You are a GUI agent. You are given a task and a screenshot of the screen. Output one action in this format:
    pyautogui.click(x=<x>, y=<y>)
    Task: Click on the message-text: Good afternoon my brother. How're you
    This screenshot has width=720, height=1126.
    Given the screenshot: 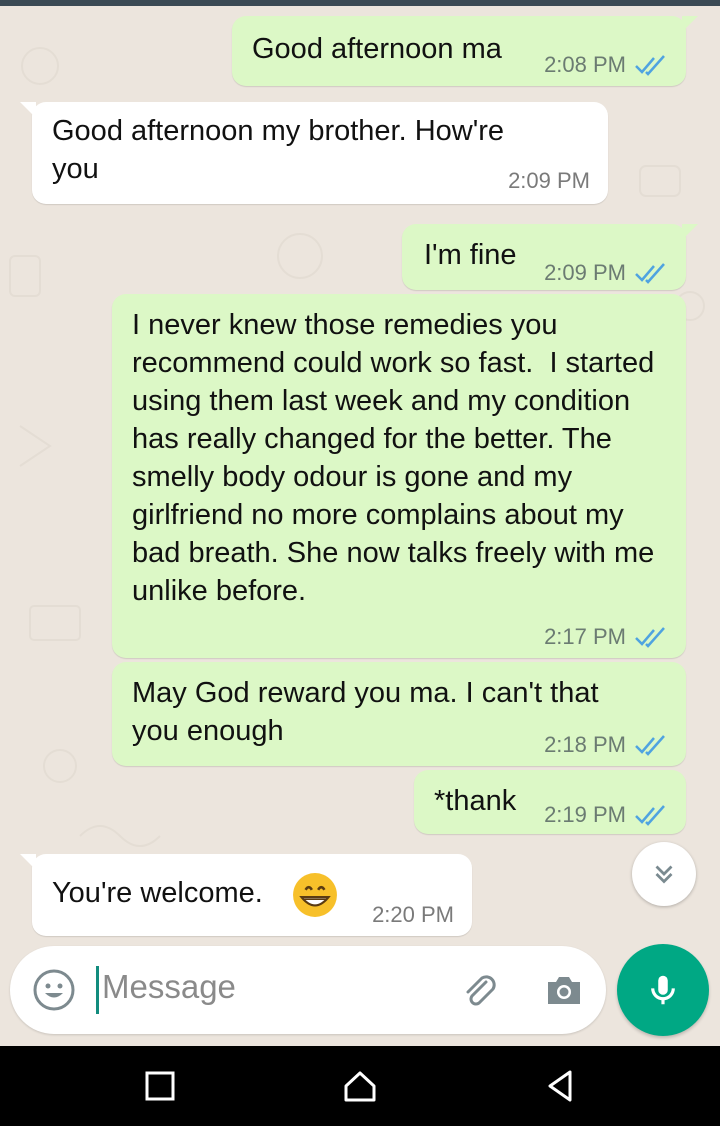 What is the action you would take?
    pyautogui.click(x=282, y=150)
    